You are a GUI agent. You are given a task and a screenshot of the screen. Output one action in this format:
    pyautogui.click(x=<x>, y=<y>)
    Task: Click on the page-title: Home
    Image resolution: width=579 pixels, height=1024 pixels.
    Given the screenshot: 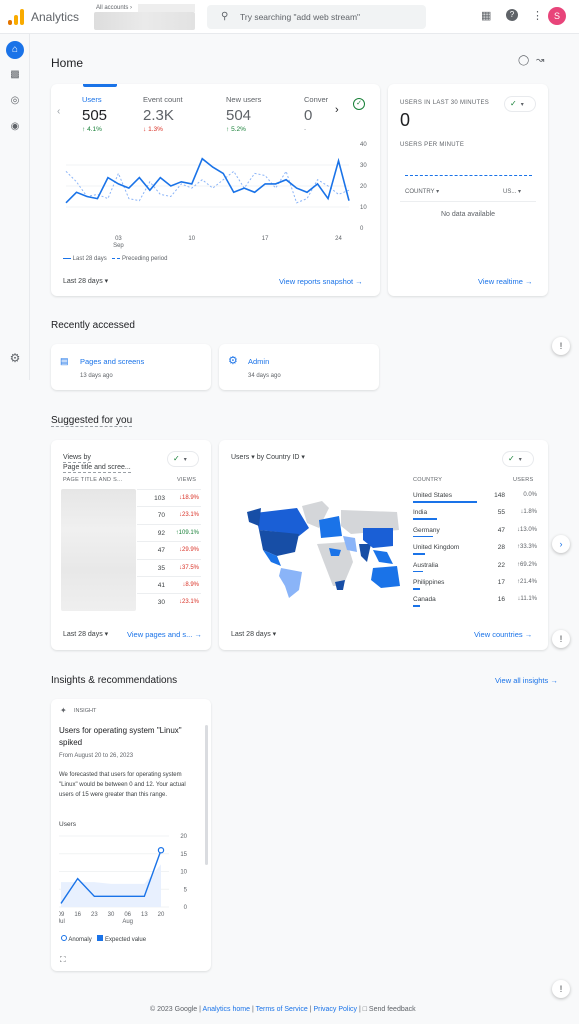 What is the action you would take?
    pyautogui.click(x=67, y=63)
    